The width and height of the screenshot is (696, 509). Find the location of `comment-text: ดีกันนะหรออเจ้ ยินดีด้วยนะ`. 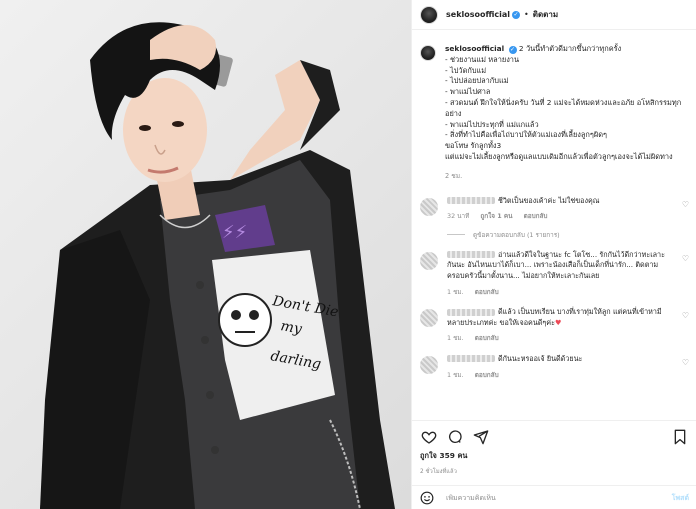

comment-text: ดีกันนะหรออเจ้ ยินดีด้วยนะ is located at coordinates (540, 358).